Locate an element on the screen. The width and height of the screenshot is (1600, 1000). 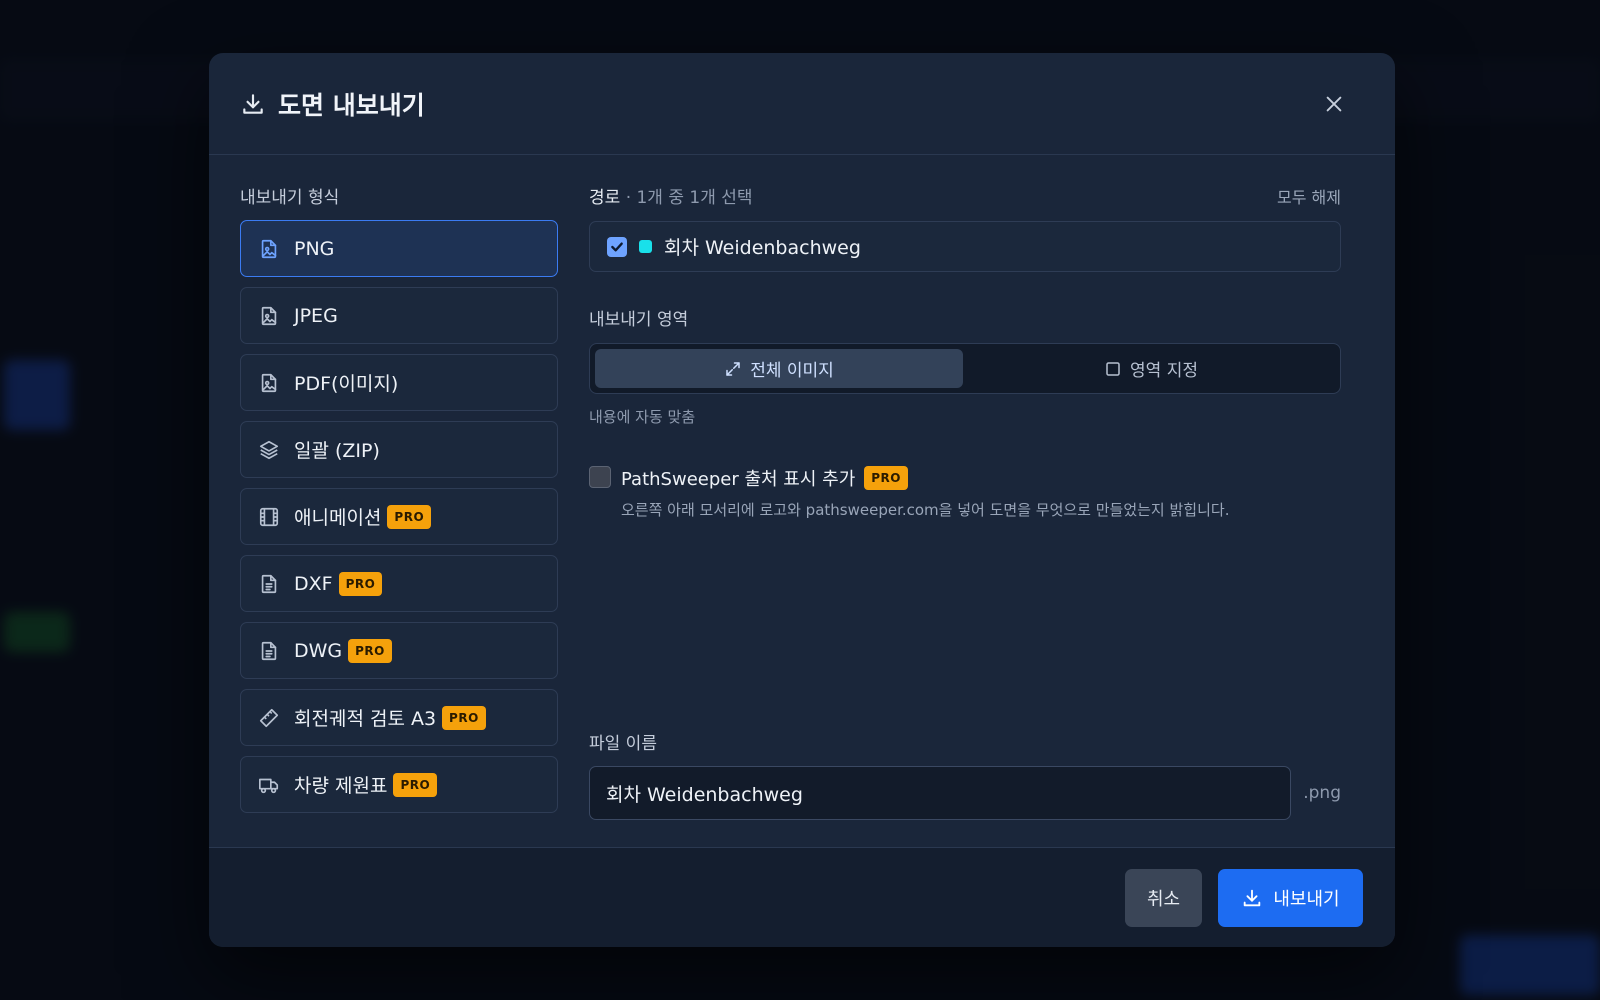
format-option-jpeg: JPEG is located at coordinates (399, 315).